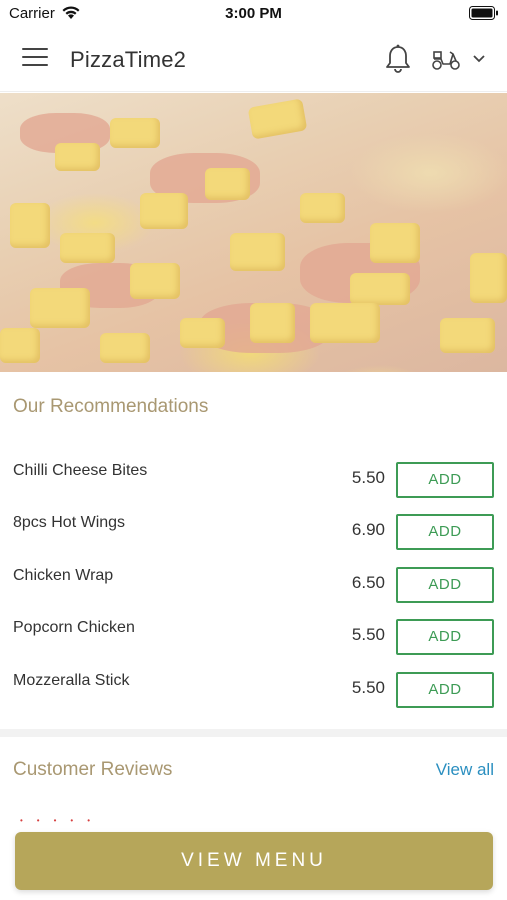 This screenshot has width=507, height=900. Describe the element at coordinates (465, 770) in the screenshot. I see `view-all-link: View all` at that location.